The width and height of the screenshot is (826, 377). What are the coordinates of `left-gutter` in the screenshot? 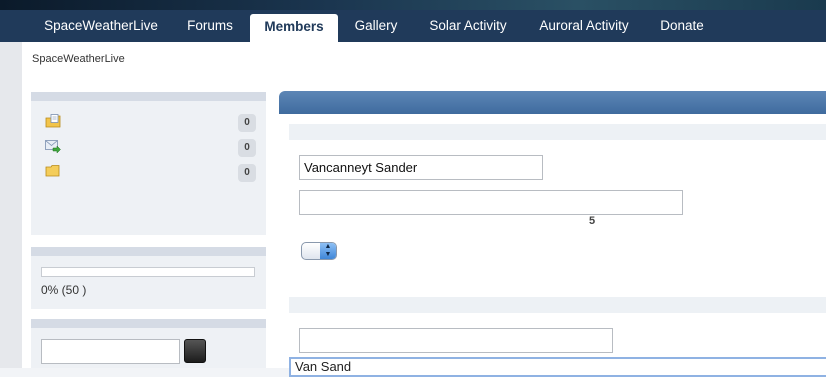 It's located at (11, 205).